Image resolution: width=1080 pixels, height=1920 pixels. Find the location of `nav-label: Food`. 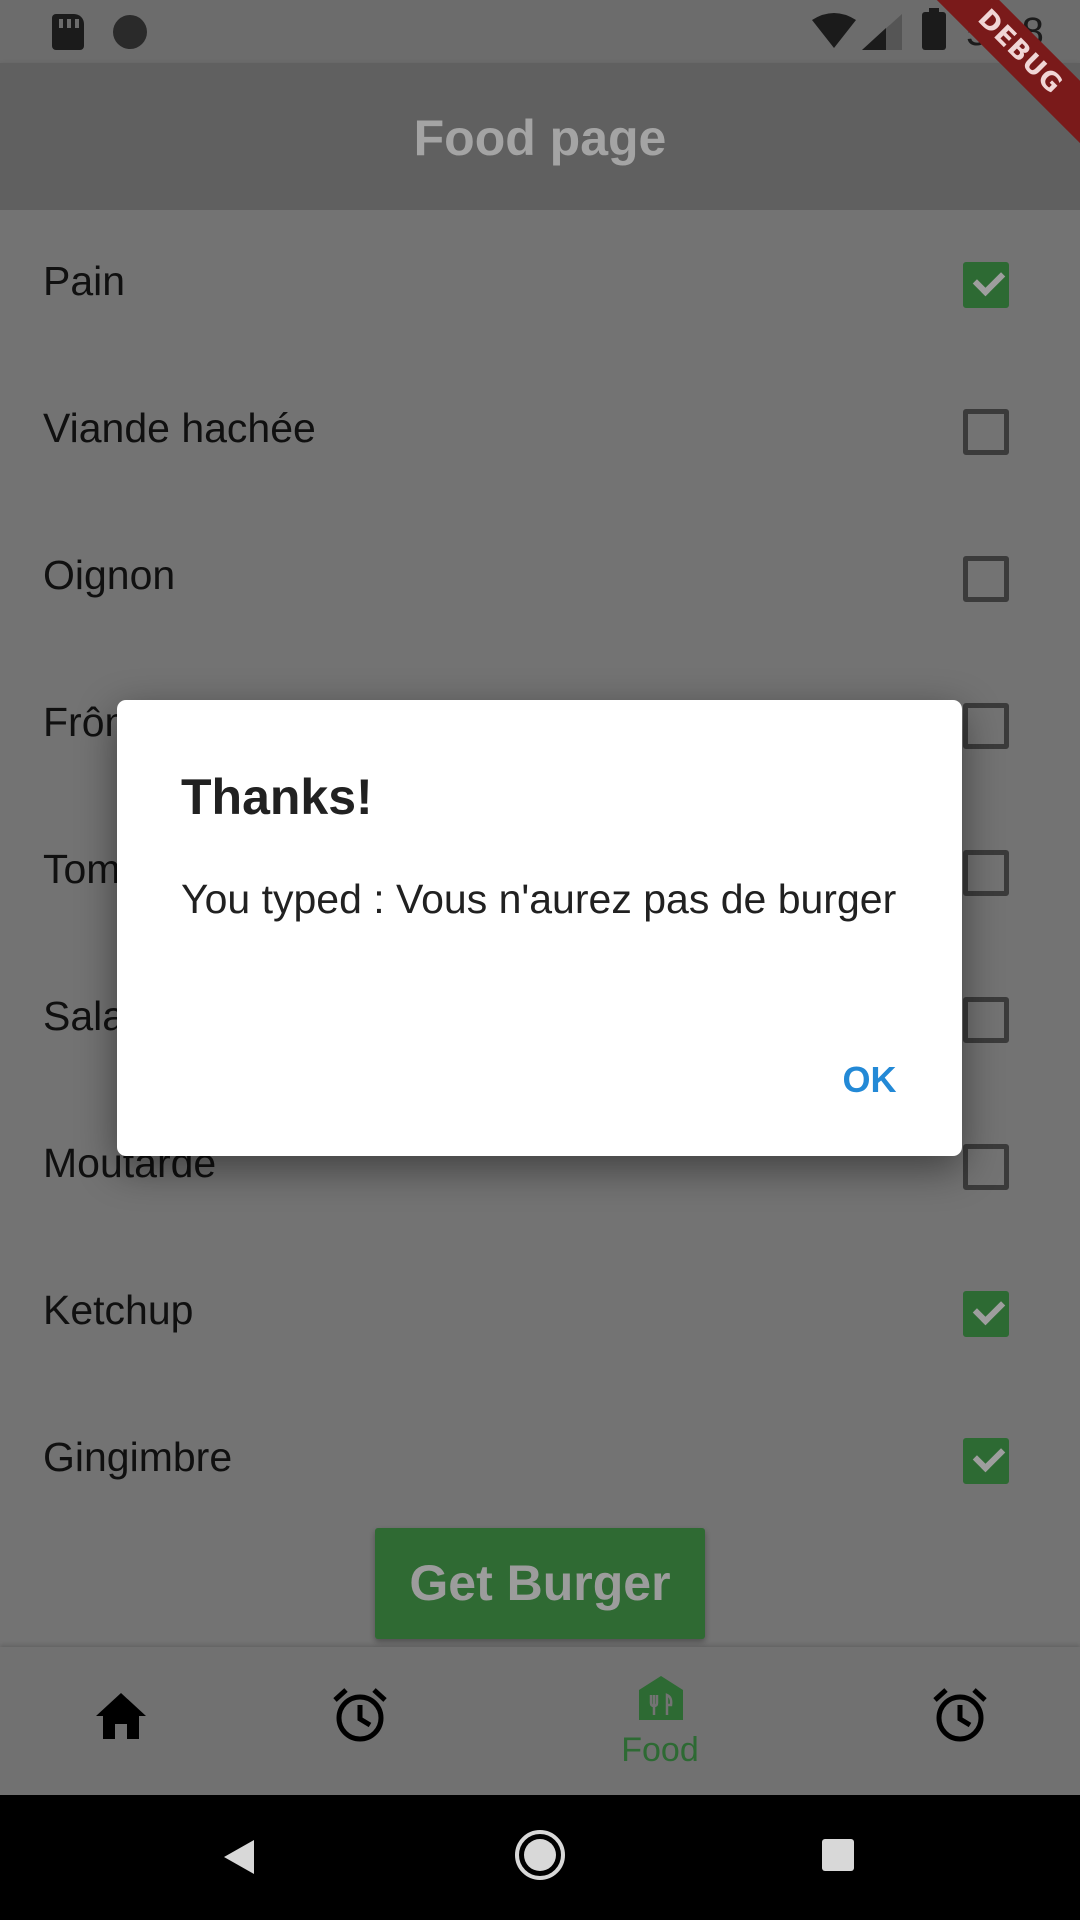

nav-label: Food is located at coordinates (660, 1750).